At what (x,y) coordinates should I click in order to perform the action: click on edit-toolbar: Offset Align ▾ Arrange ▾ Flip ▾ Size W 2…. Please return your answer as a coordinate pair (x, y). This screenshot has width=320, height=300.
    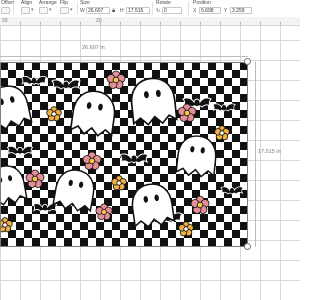
    Looking at the image, I should click on (150, 9).